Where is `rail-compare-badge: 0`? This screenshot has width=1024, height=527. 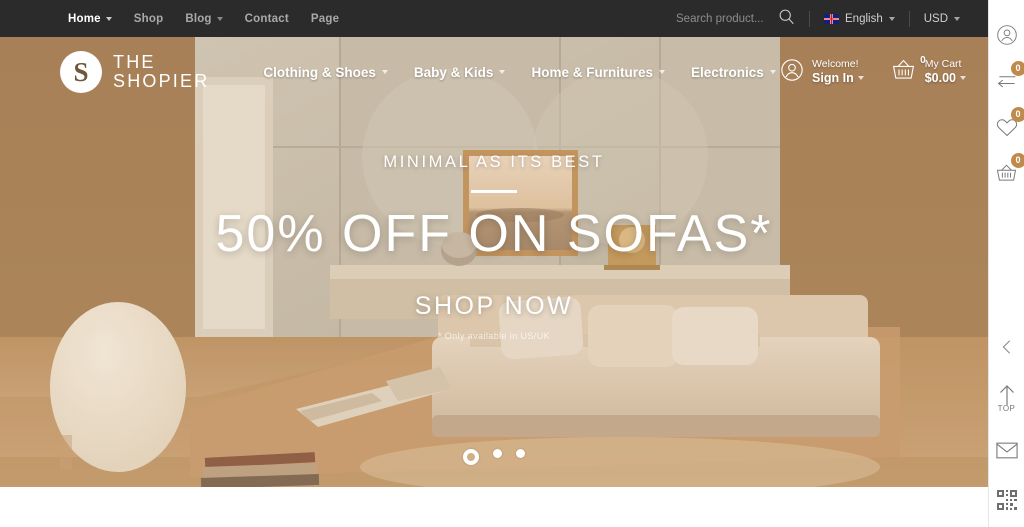
rail-compare-badge: 0 is located at coordinates (1017, 68).